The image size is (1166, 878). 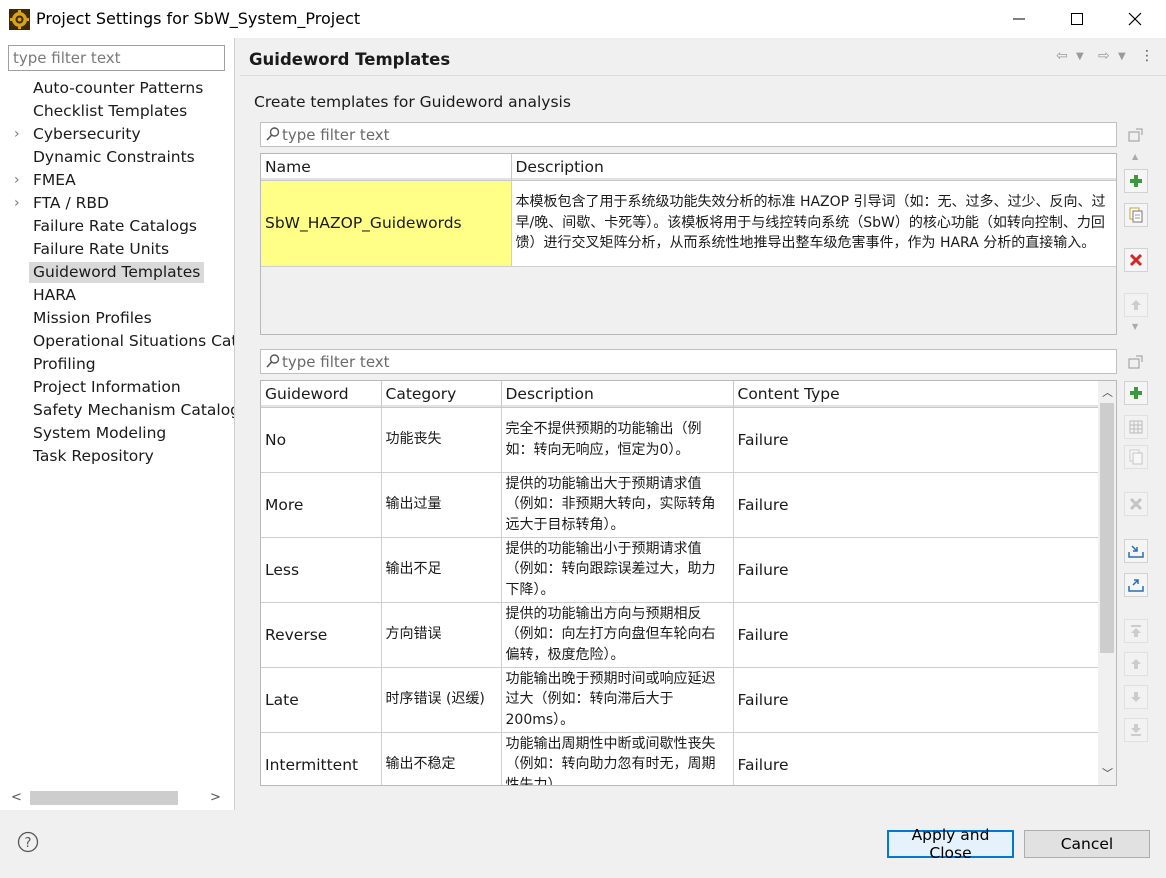 I want to click on description-cell: 提供的功能输出大于预期请求值（例如：非预期大转向，实际转角远大于目标转角）。, so click(x=617, y=505).